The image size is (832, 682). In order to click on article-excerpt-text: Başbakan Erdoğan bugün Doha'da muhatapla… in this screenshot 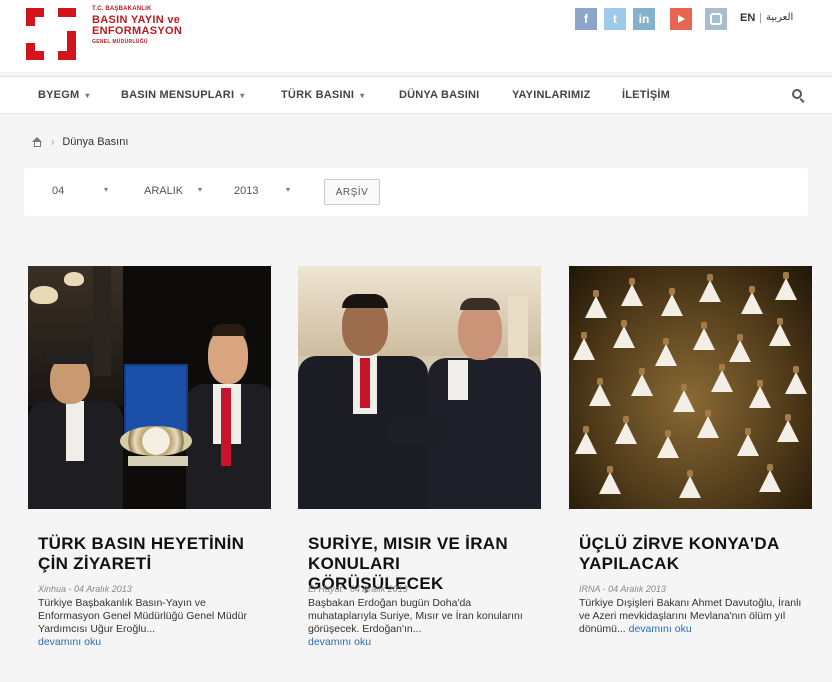, I will do `click(415, 616)`.